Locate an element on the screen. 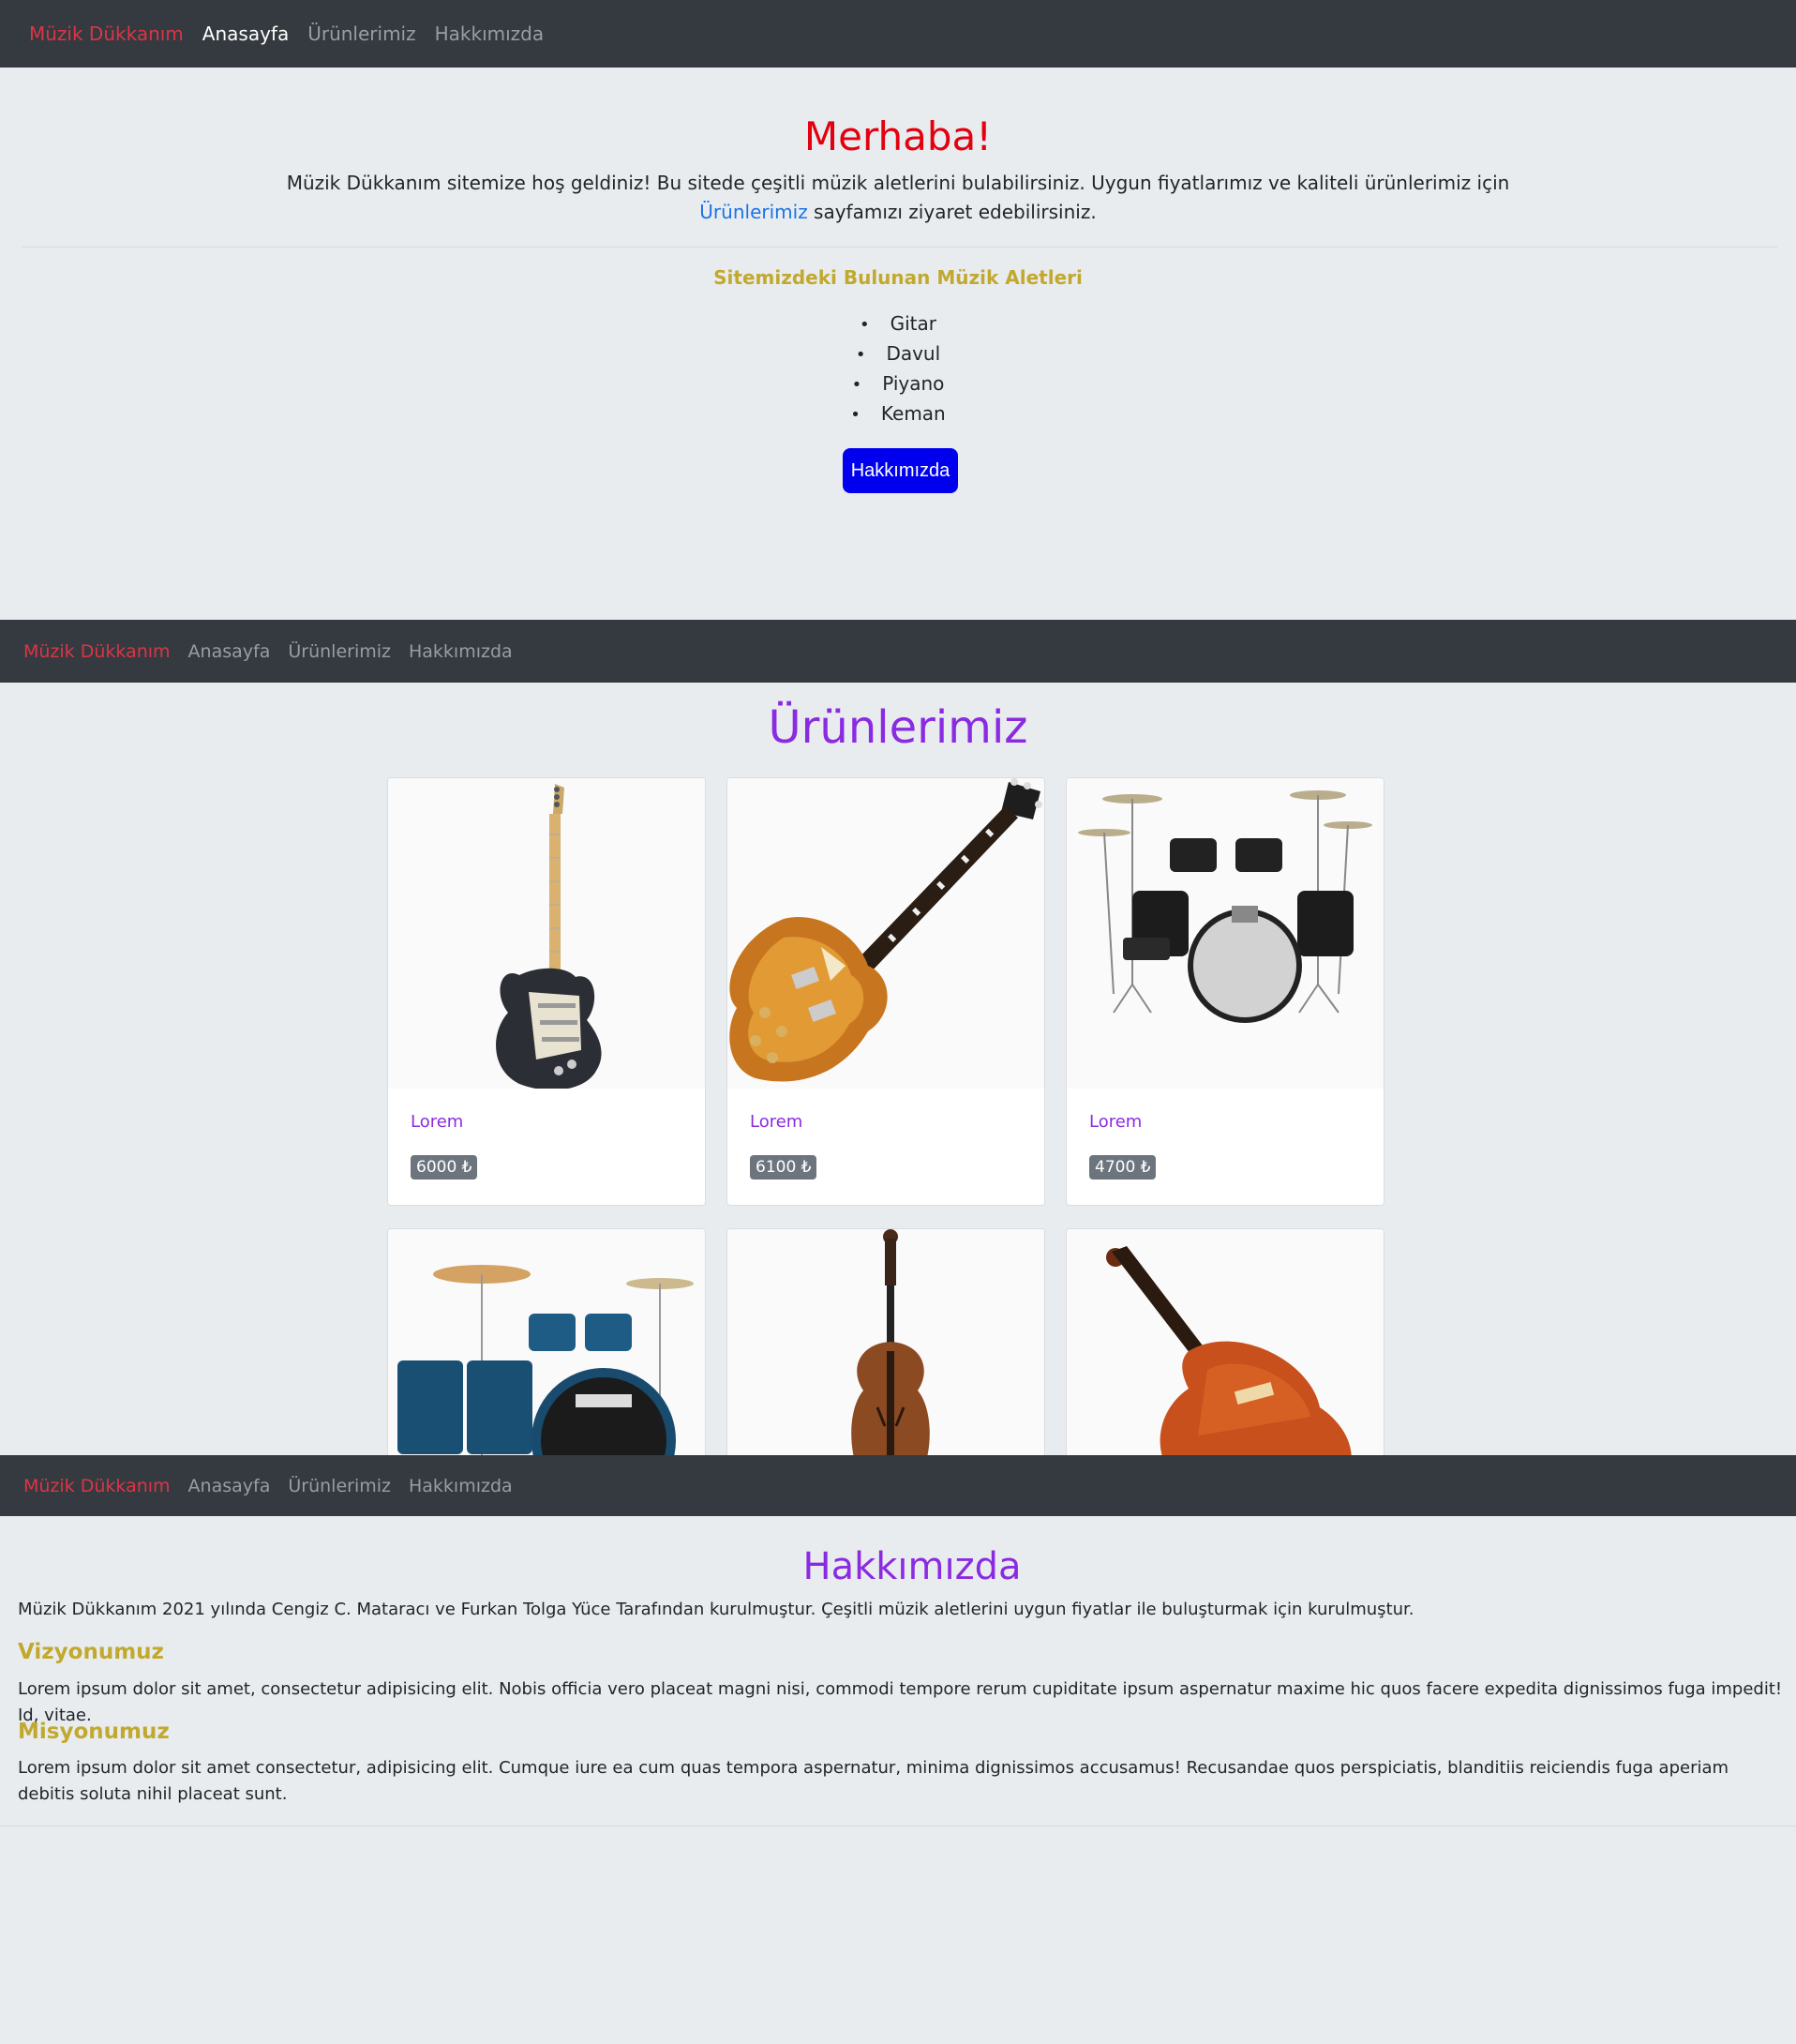  product-card: Lorem 6100 ₺ is located at coordinates (885, 992).